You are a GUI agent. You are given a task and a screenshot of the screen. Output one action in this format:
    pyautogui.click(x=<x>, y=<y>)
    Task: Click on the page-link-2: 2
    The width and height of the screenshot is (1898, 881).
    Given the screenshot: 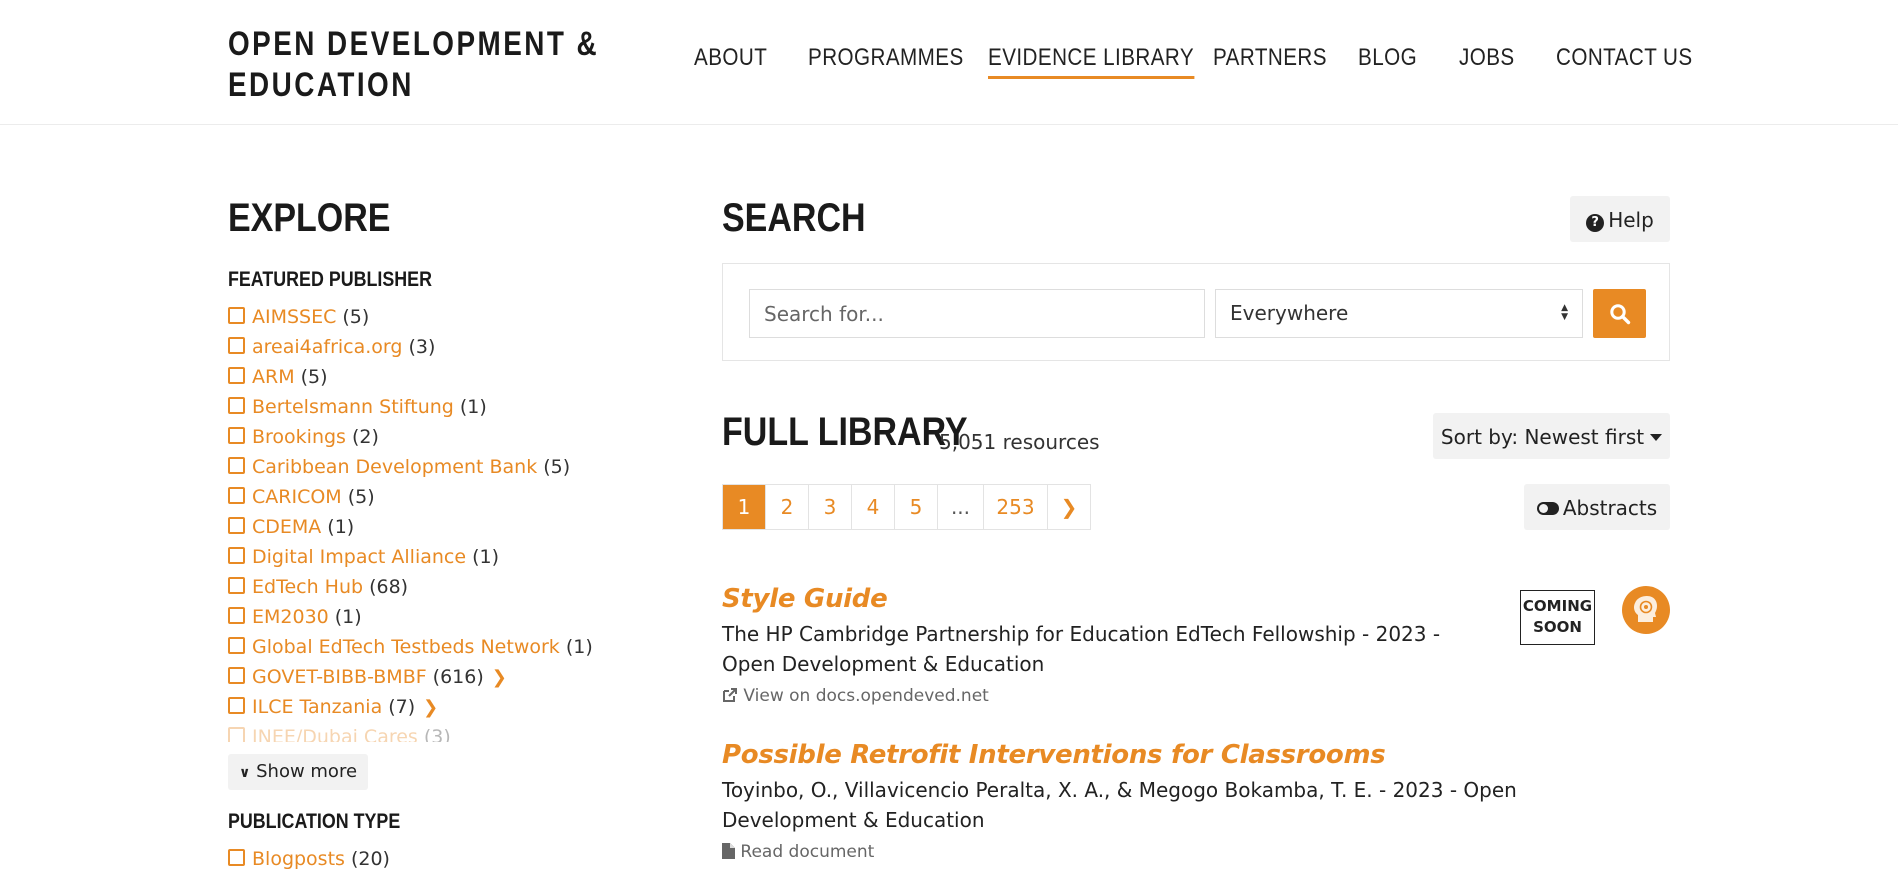 What is the action you would take?
    pyautogui.click(x=787, y=507)
    